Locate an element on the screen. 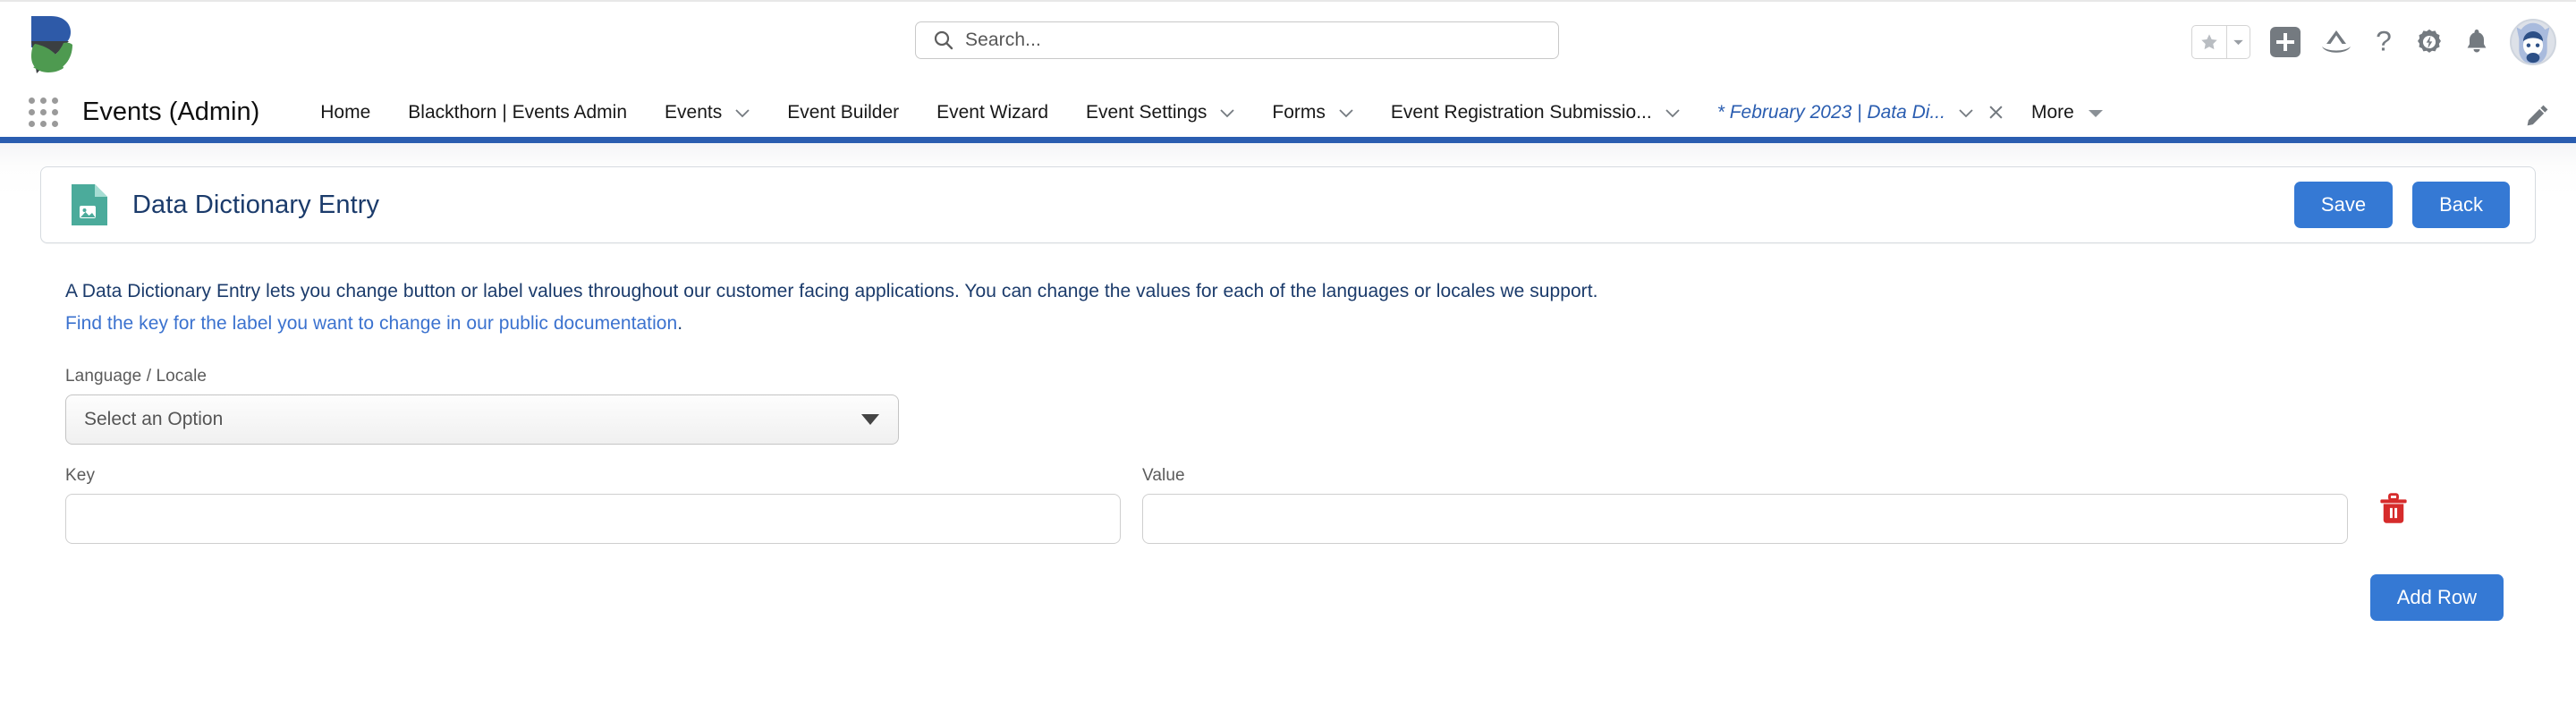 This screenshot has height=721, width=2576. data-dictionary-entry-icon is located at coordinates (89, 204).